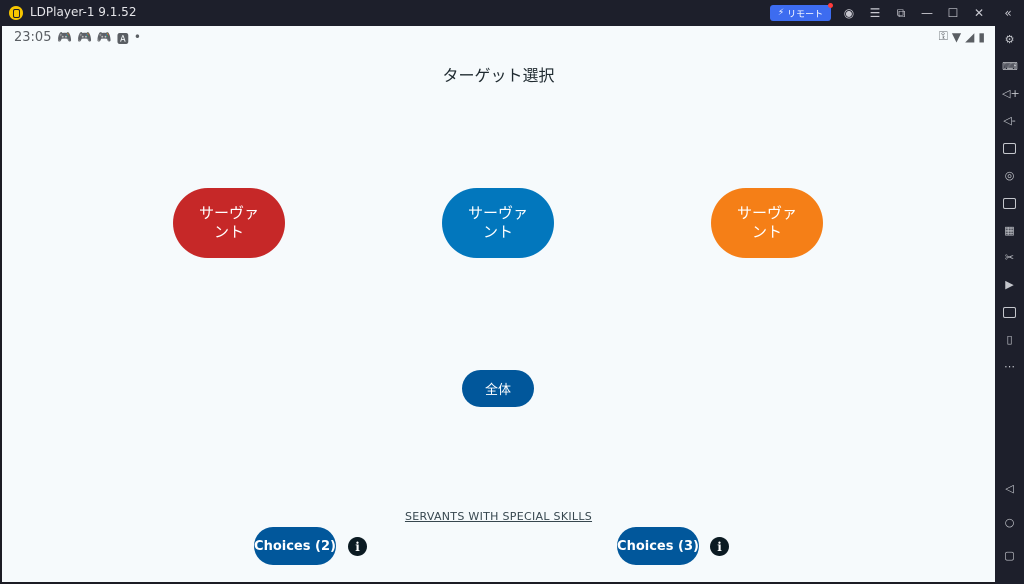  Describe the element at coordinates (16, 13) in the screenshot. I see `ldplayer-logo-icon` at that location.